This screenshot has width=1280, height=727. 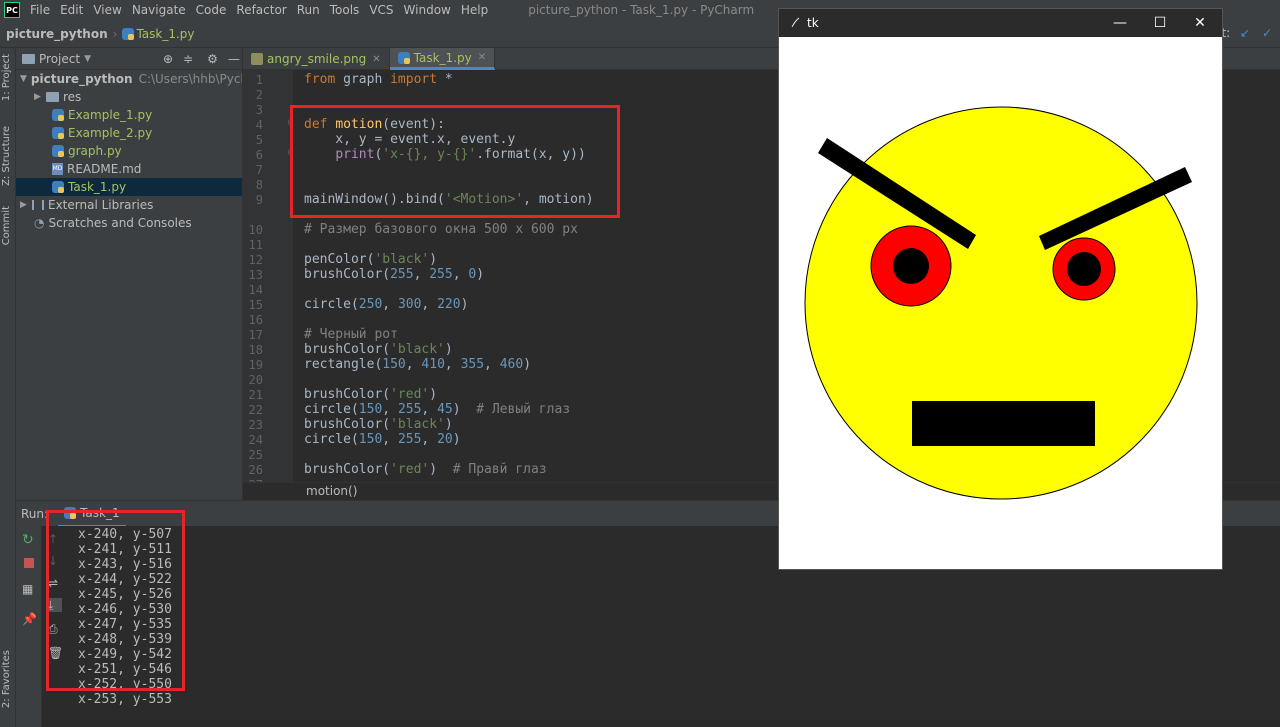 What do you see at coordinates (165, 34) in the screenshot?
I see `breadcrumb-file: Task_1.py` at bounding box center [165, 34].